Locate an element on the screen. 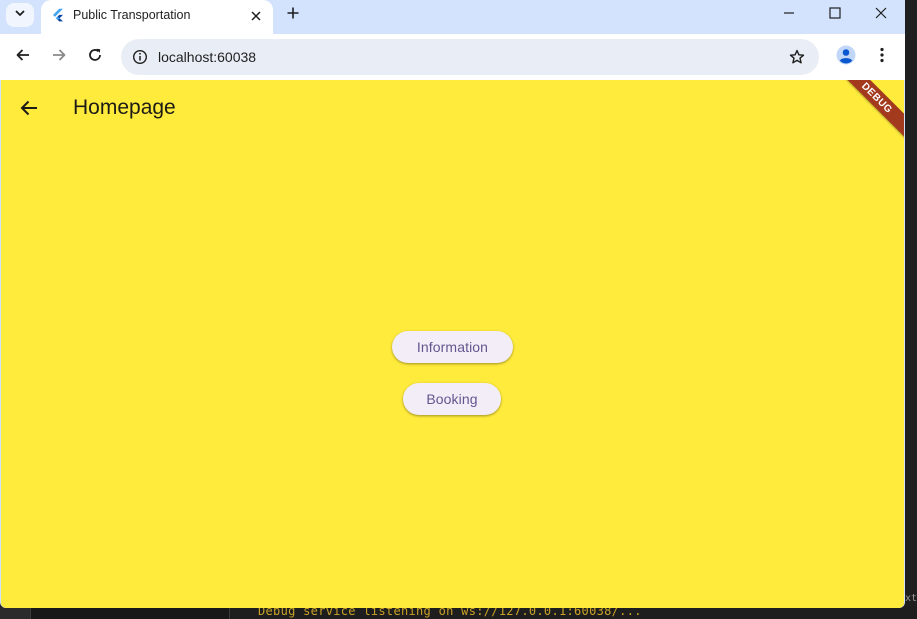 Image resolution: width=917 pixels, height=619 pixels. new-tab-button is located at coordinates (293, 15).